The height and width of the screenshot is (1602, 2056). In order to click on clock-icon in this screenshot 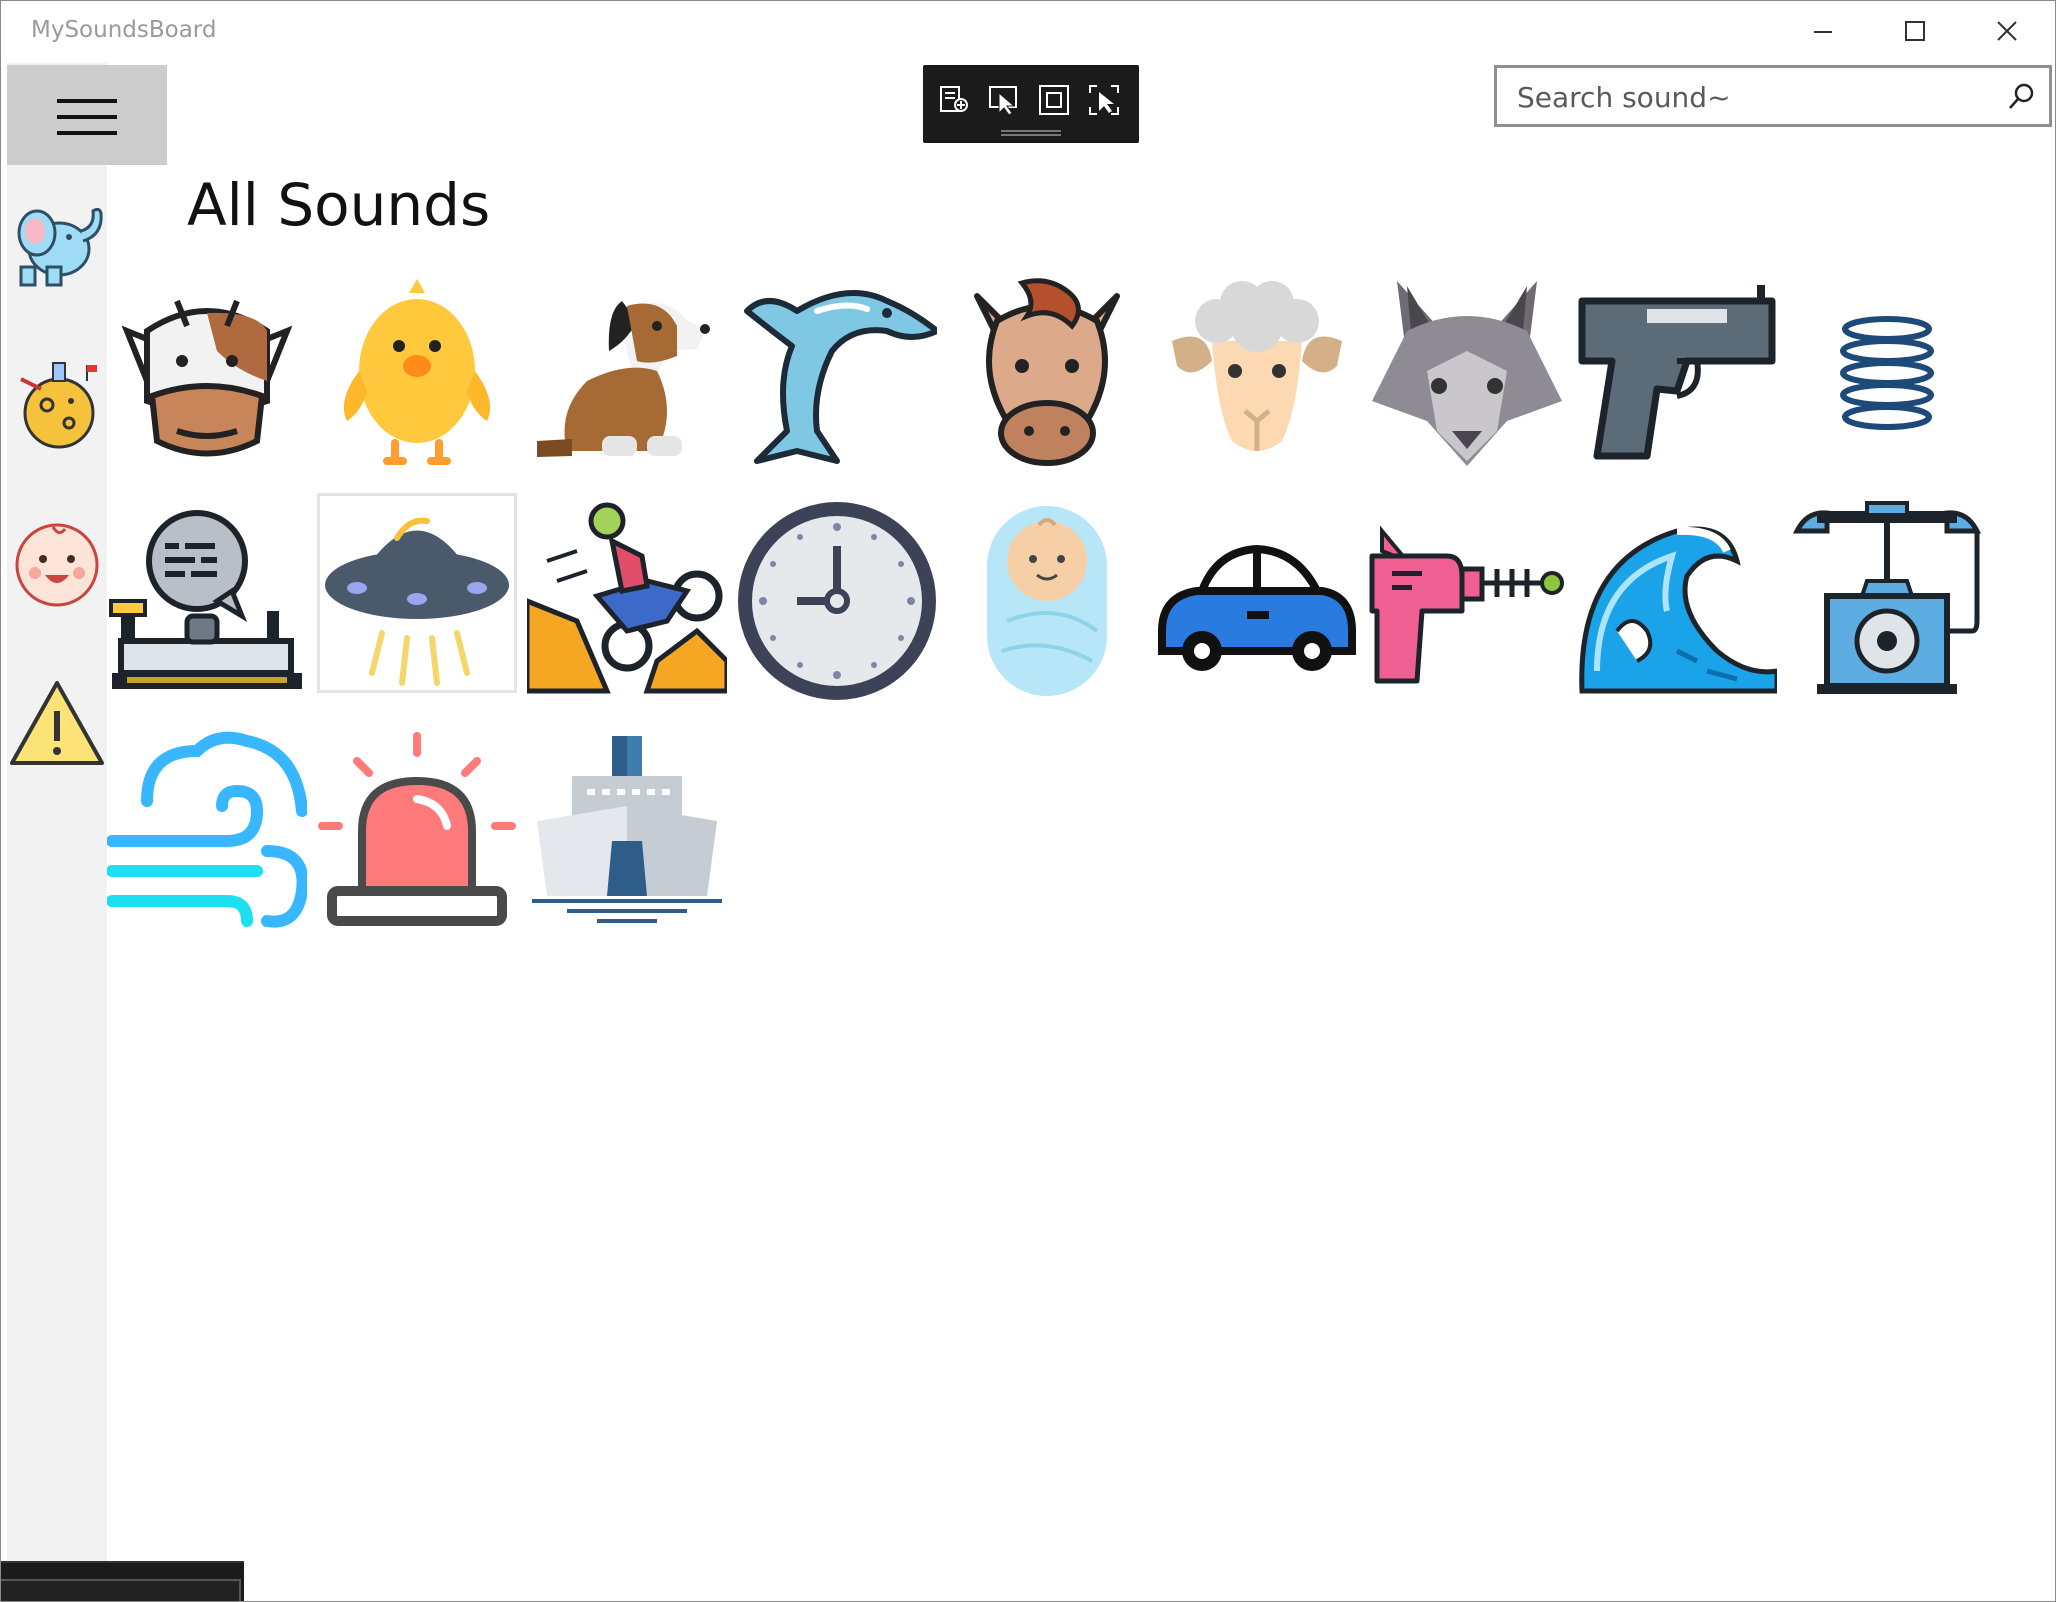, I will do `click(837, 601)`.